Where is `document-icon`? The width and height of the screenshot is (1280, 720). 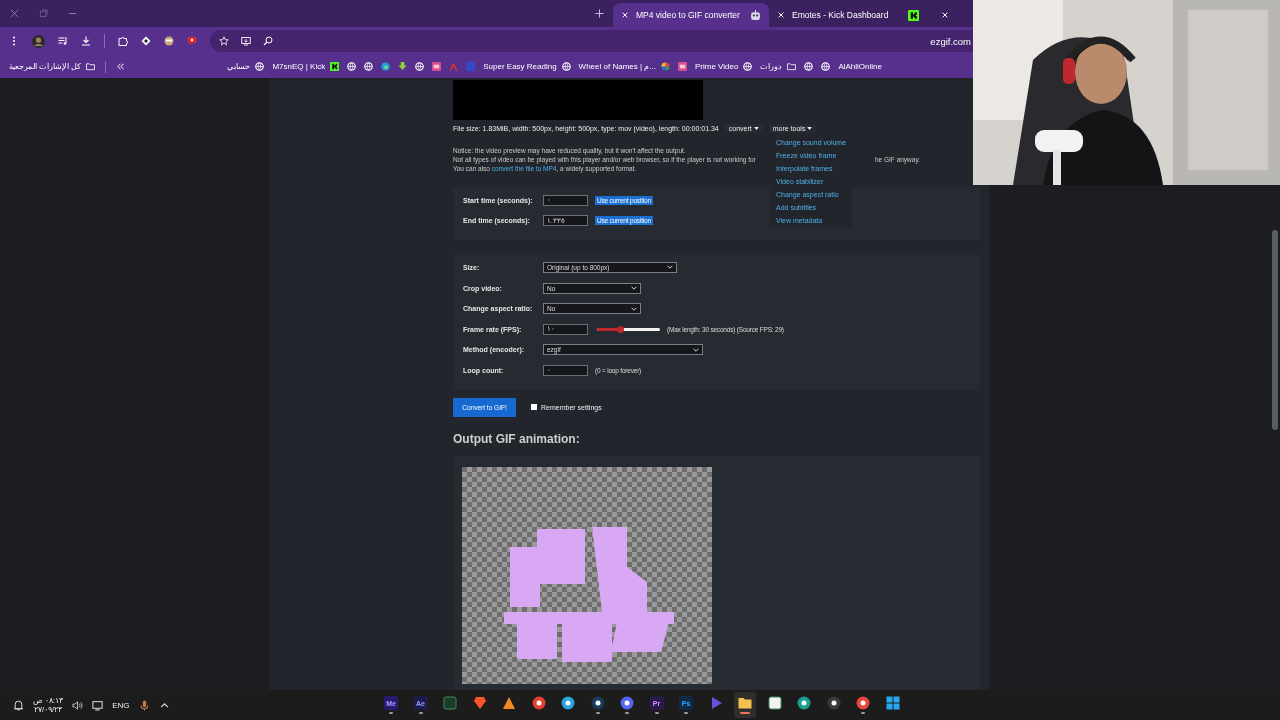 document-icon is located at coordinates (454, 66).